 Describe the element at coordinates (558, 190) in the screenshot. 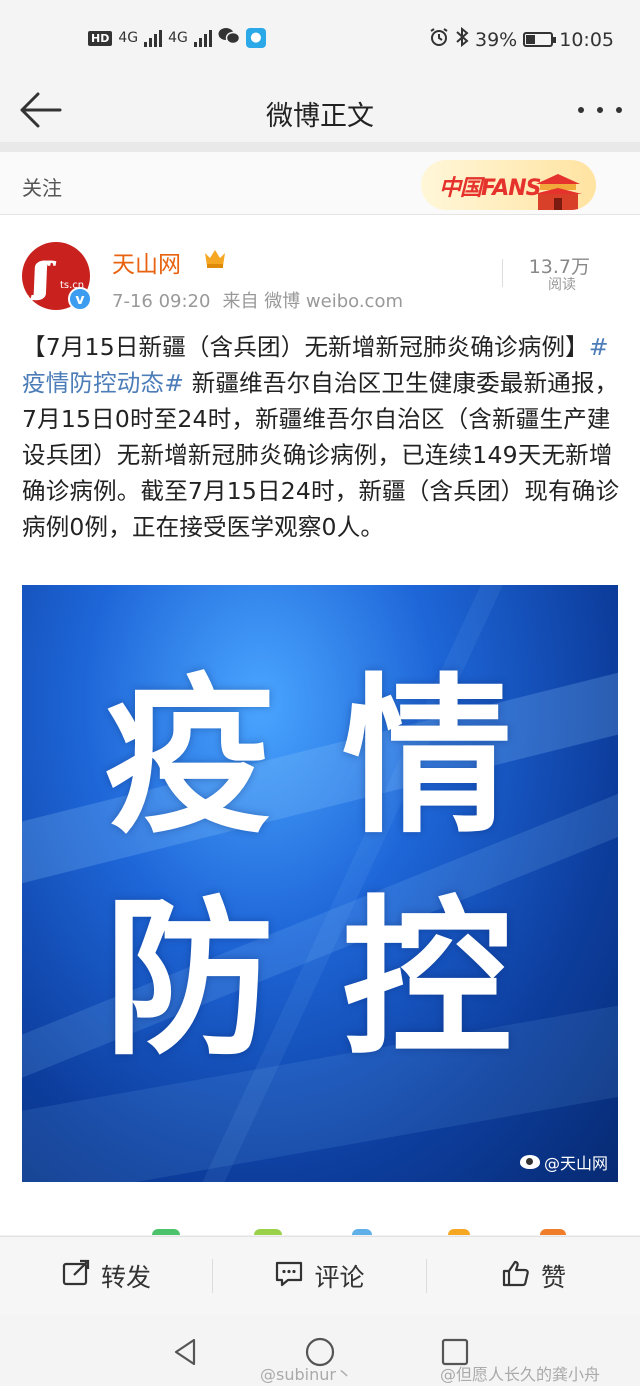

I see `gate-icon` at that location.